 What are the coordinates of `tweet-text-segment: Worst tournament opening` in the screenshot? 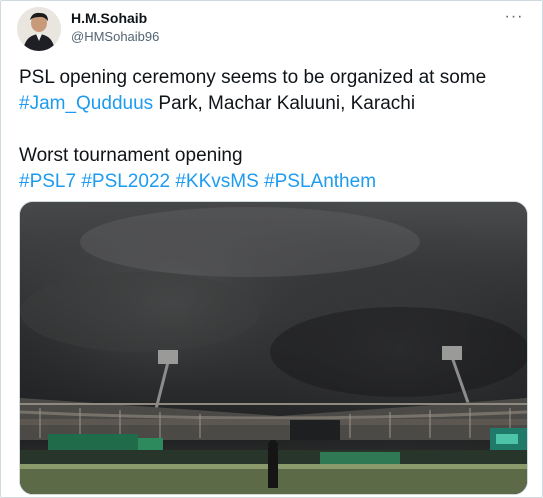 It's located at (131, 155).